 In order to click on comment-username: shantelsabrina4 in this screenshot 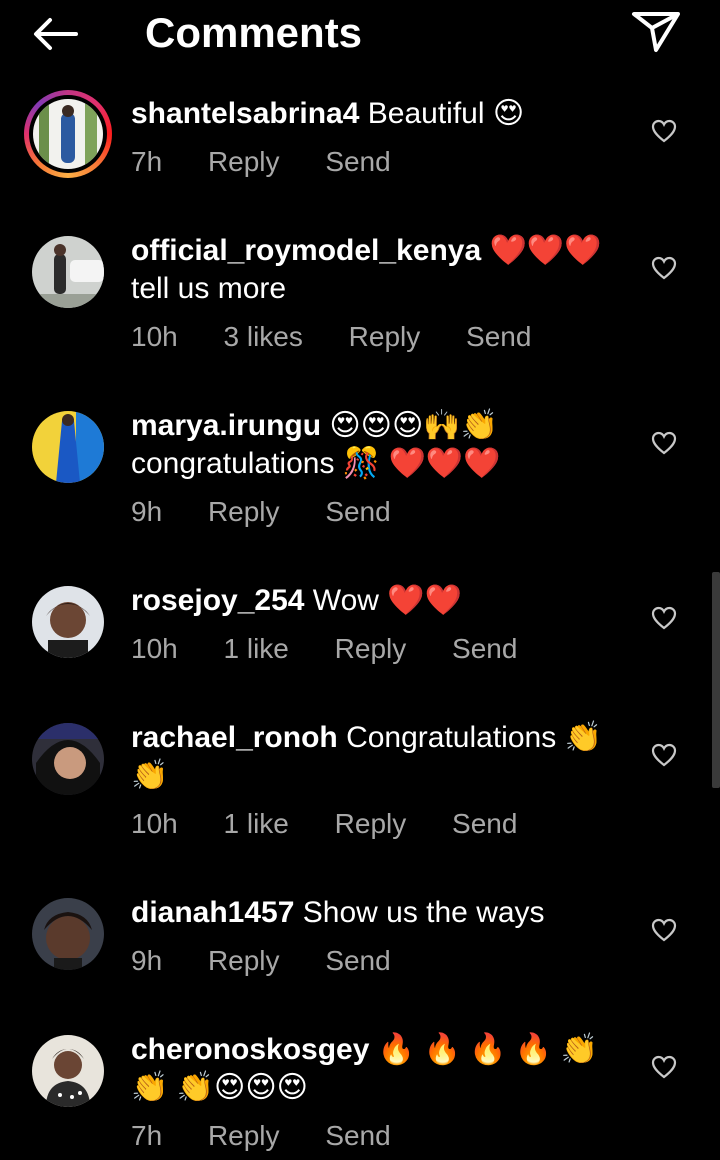, I will do `click(245, 113)`.